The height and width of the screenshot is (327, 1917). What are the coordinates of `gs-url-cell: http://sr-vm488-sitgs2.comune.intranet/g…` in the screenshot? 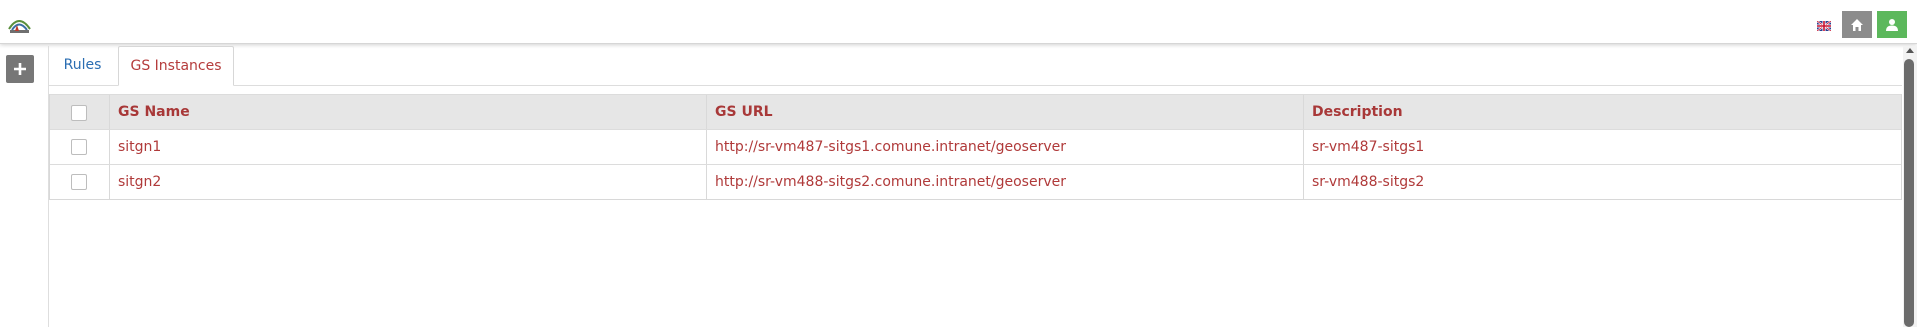 It's located at (1005, 182).